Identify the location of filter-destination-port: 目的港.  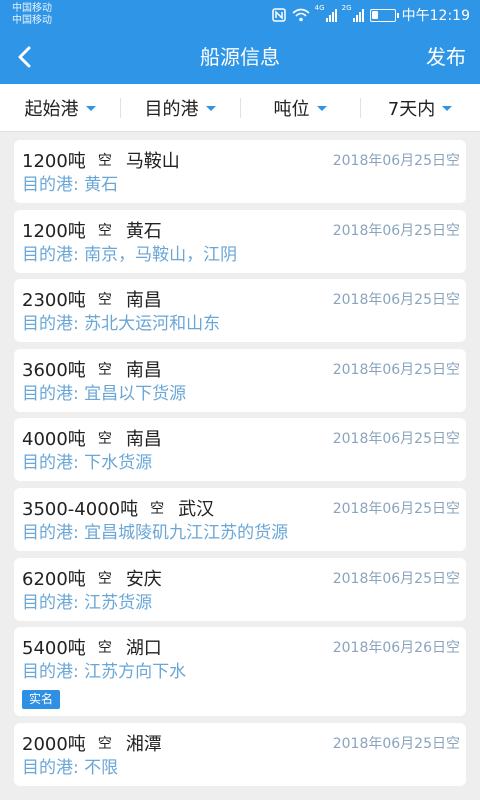
(180, 107).